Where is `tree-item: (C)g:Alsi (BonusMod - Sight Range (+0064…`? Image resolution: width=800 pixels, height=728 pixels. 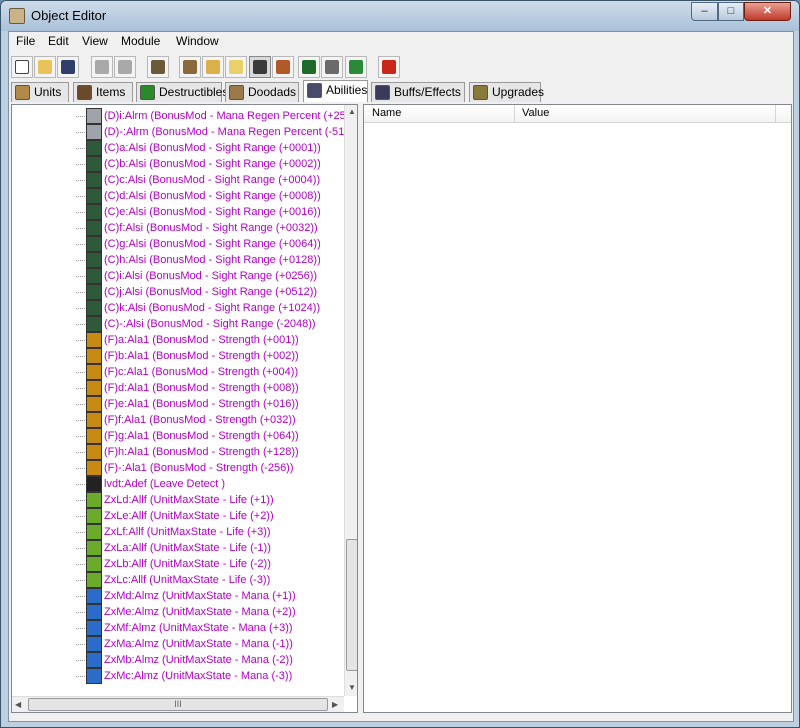 tree-item: (C)g:Alsi (BonusMod - Sight Range (+0064… is located at coordinates (177, 244).